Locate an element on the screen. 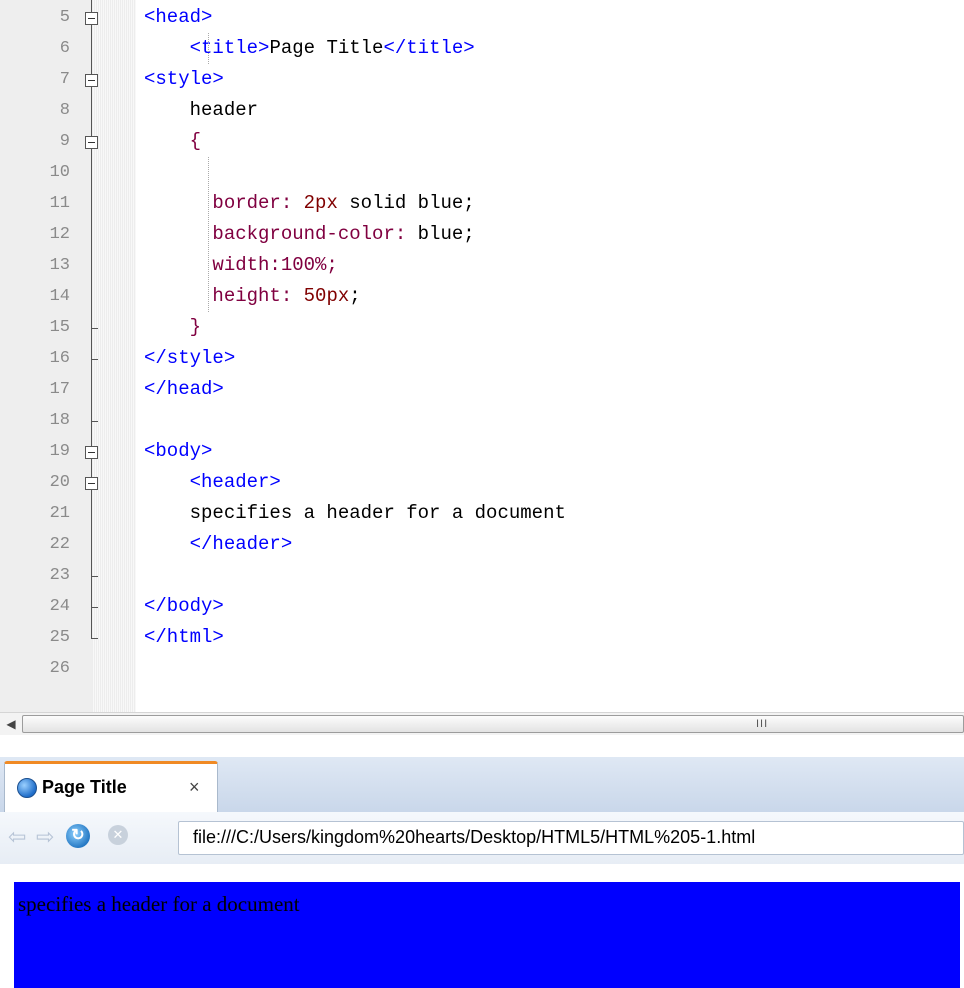 The image size is (964, 988). rendered-header-element: specifies a header for a document is located at coordinates (487, 935).